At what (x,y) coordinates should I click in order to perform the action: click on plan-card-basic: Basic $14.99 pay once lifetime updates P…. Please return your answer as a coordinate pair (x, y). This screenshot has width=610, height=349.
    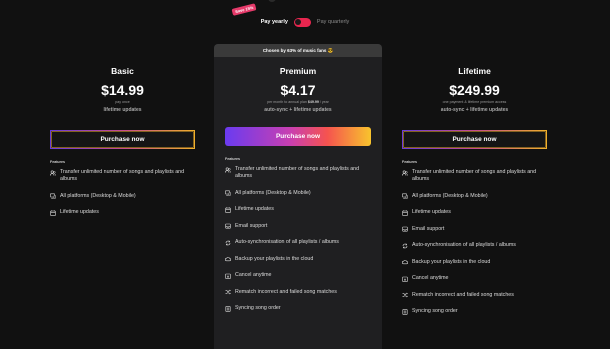
    Looking at the image, I should click on (122, 146).